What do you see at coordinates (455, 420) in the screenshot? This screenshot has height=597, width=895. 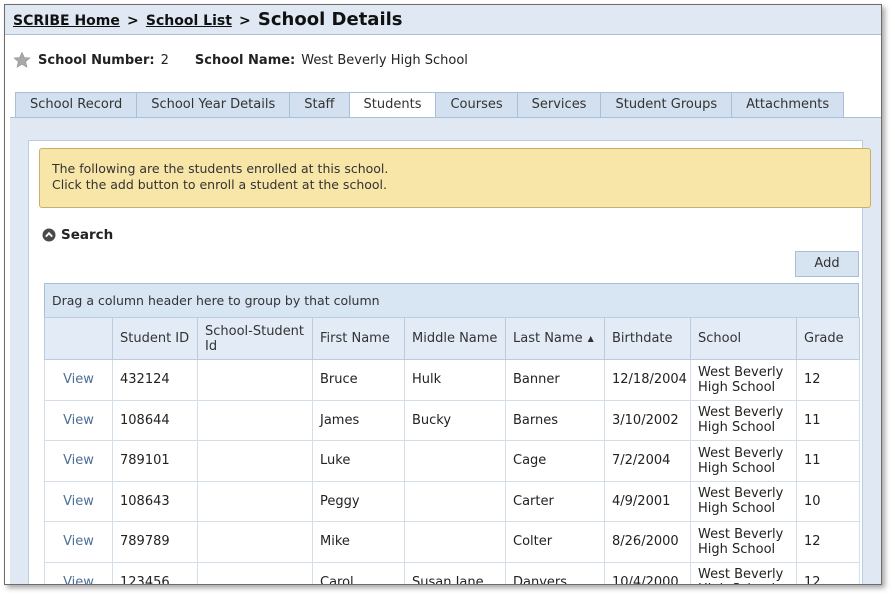 I see `cell-middle-name: Bucky` at bounding box center [455, 420].